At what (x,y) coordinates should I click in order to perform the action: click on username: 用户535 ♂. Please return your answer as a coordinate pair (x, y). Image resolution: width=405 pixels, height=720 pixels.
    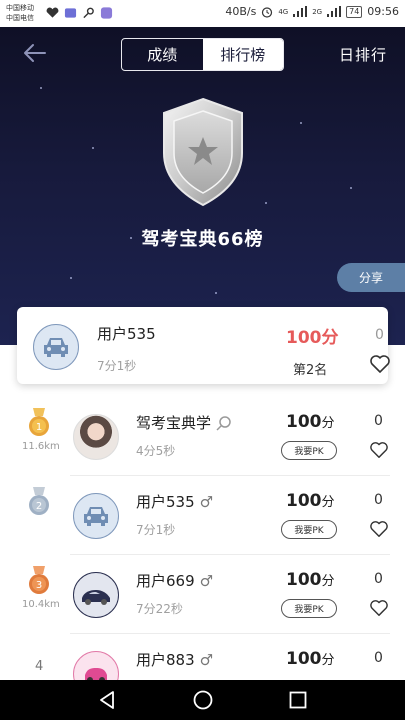
    Looking at the image, I should click on (174, 501).